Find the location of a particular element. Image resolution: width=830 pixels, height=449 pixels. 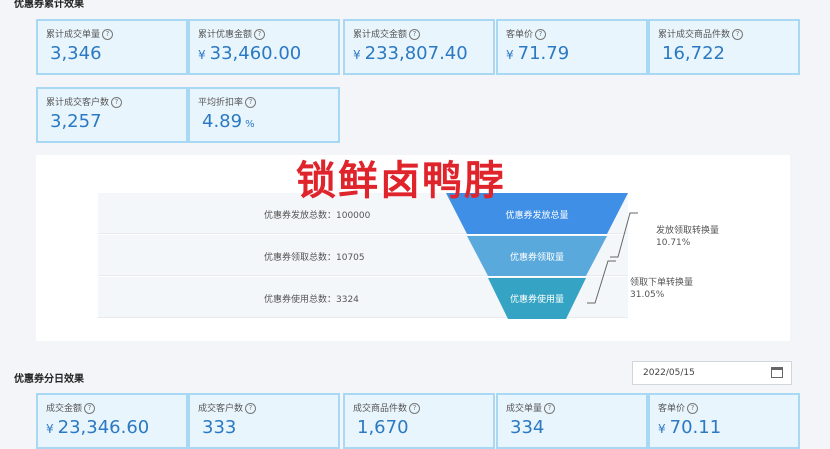

metric-card-avg-order-value: 客单价? ¥71.79 is located at coordinates (572, 47).